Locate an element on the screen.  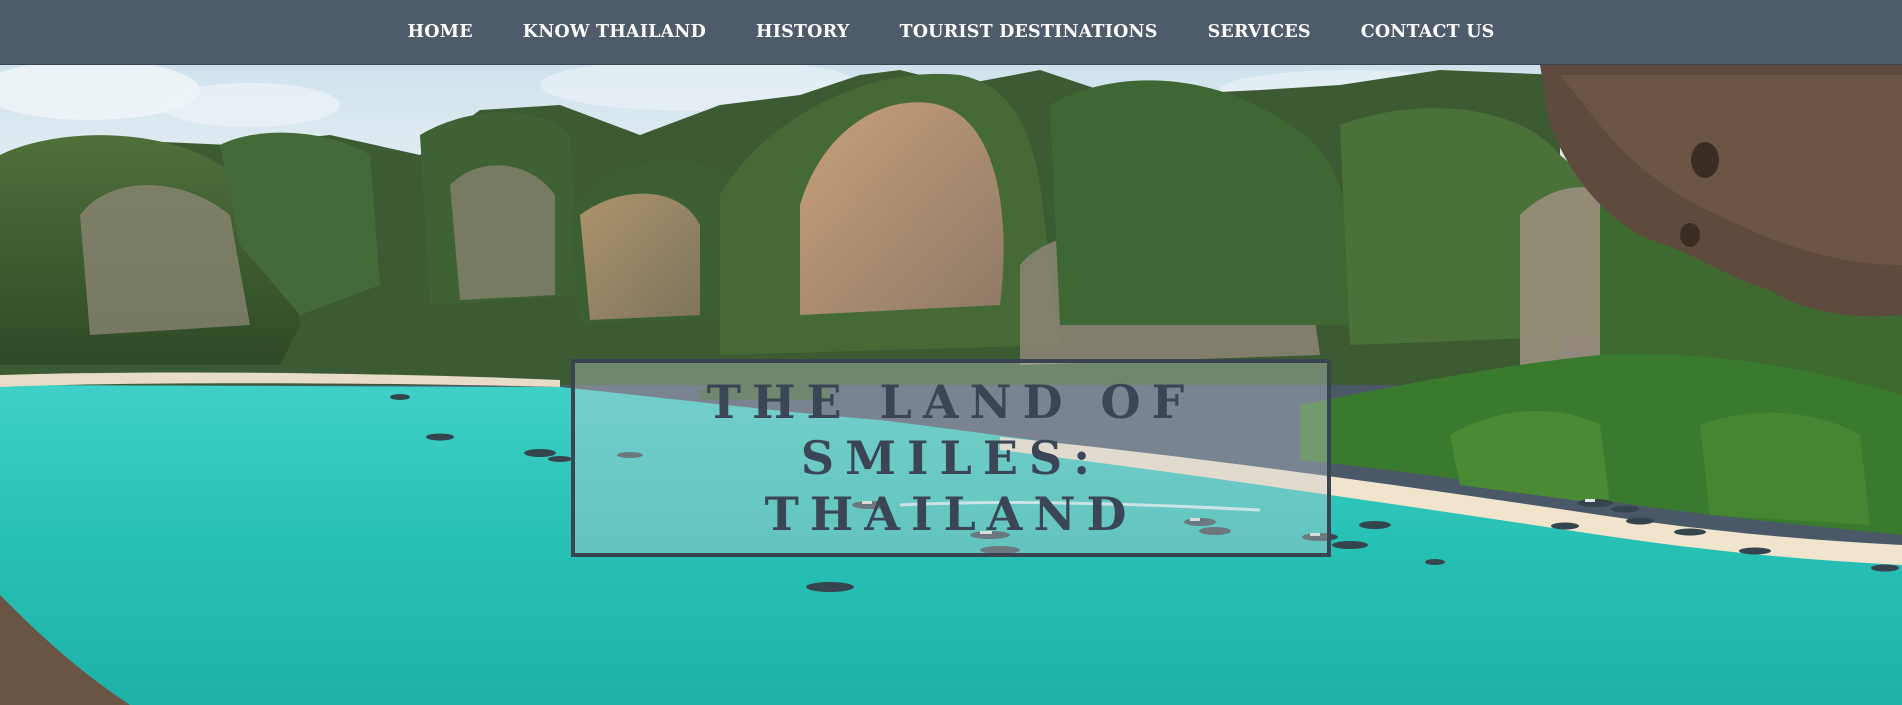
nav-tourist-destinations: TOURIST DESTINATIONS is located at coordinates (1028, 32).